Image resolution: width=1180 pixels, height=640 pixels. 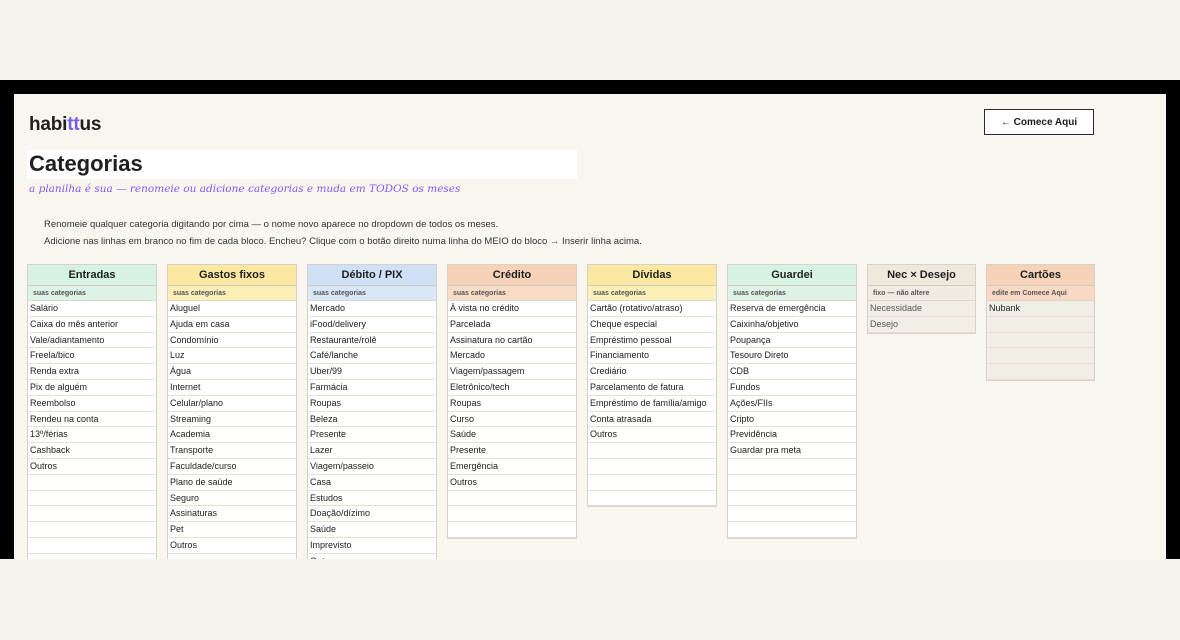 I want to click on category-cell: Aluguel, so click(x=232, y=309).